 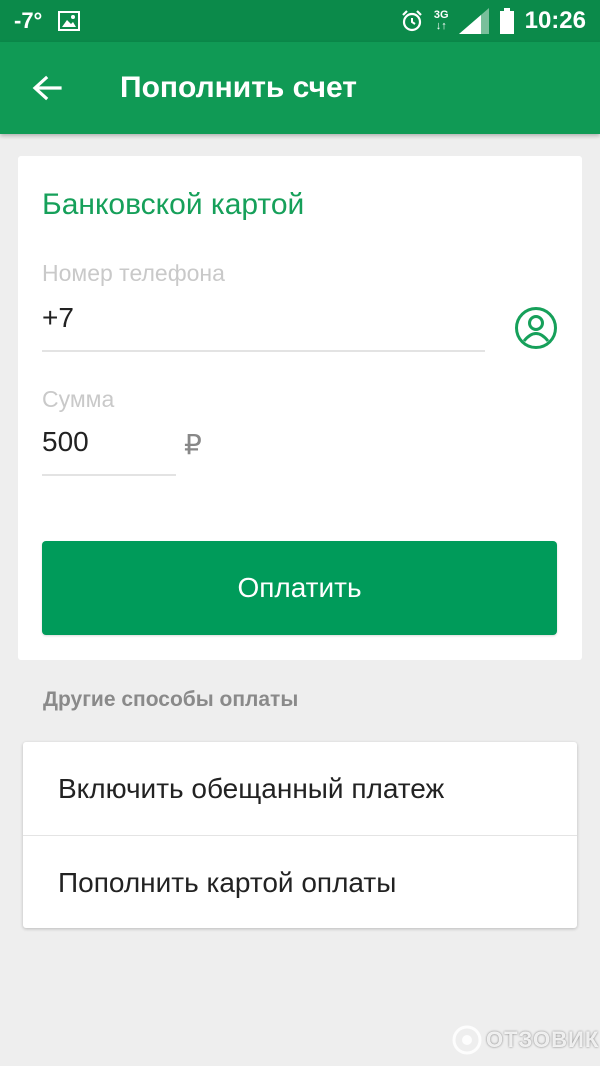 What do you see at coordinates (263, 351) in the screenshot?
I see `phone-input-underline` at bounding box center [263, 351].